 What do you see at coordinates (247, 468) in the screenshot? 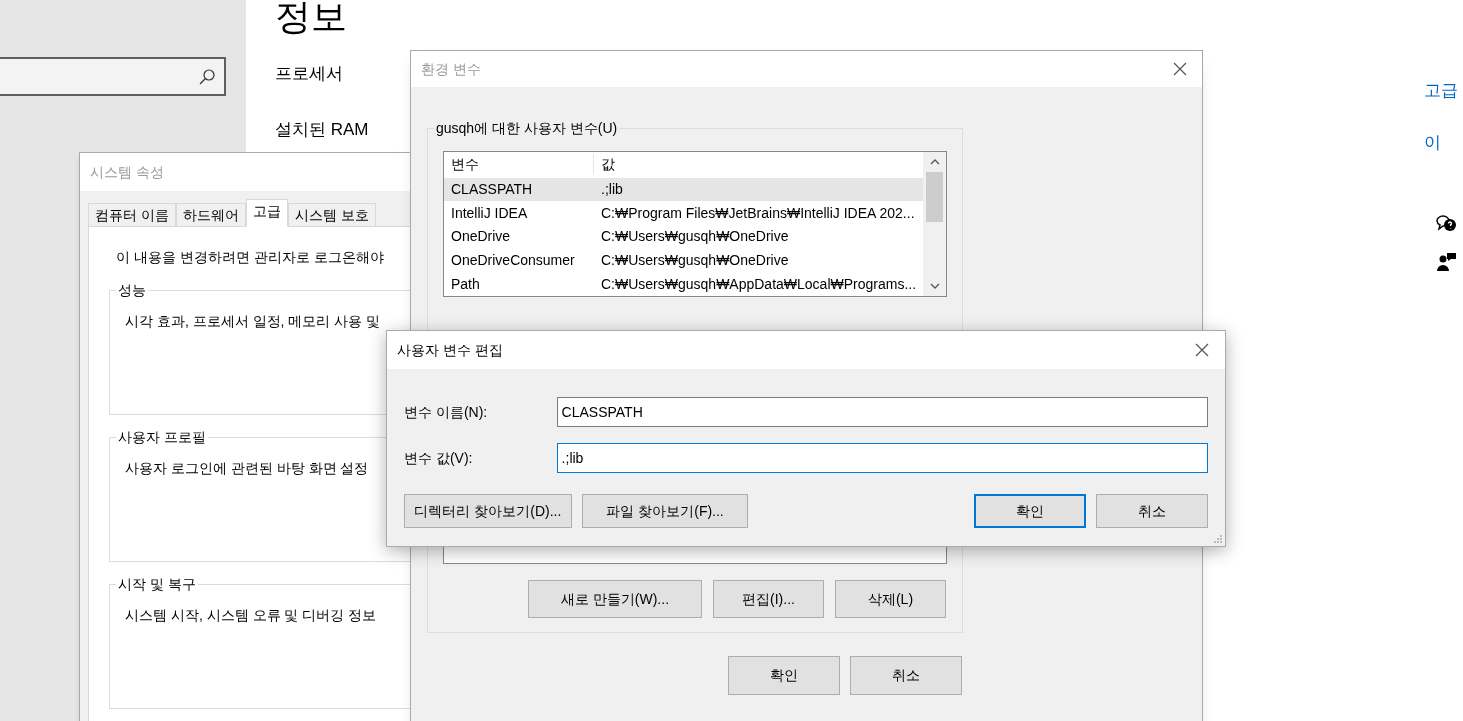
I see `group-description: 사용자 로그인에 관련된 바탕 화면 설정` at bounding box center [247, 468].